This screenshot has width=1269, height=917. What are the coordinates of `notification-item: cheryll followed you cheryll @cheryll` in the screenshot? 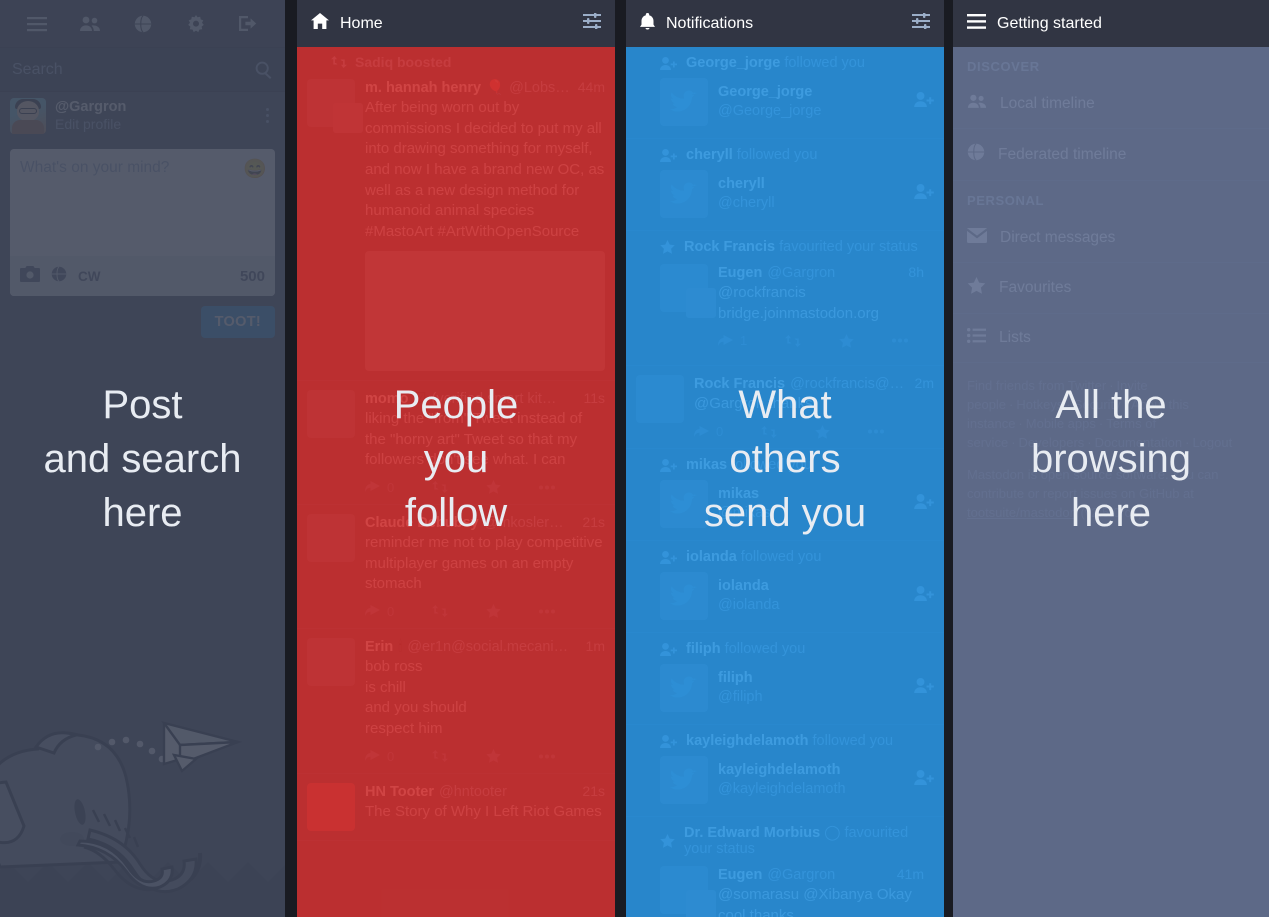 It's located at (785, 185).